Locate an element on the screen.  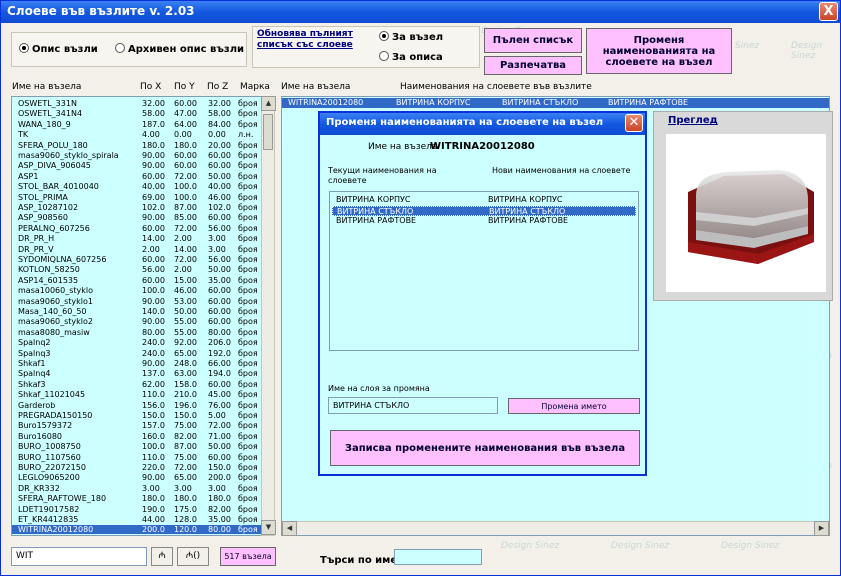
find-next-icon: ₼() is located at coordinates (193, 556).